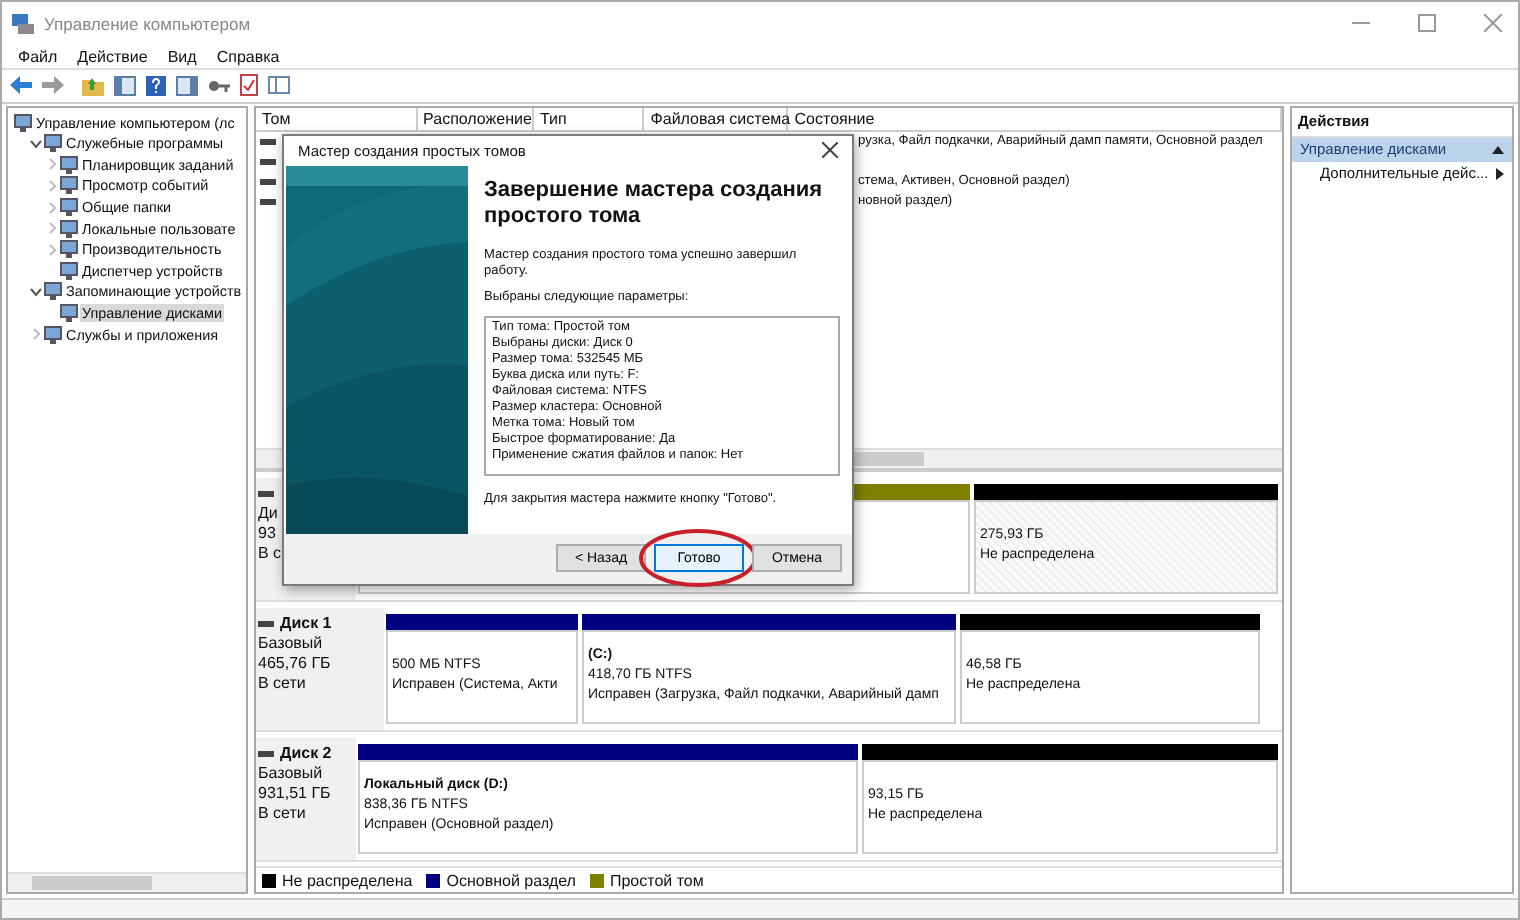 The width and height of the screenshot is (1520, 920). What do you see at coordinates (347, 880) in the screenshot?
I see `legend-label: Не распределена` at bounding box center [347, 880].